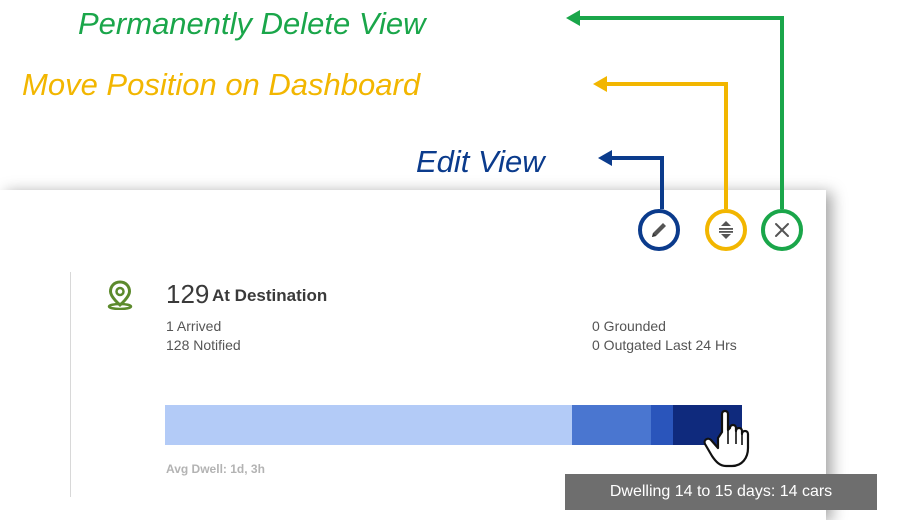 The height and width of the screenshot is (520, 900). What do you see at coordinates (215, 469) in the screenshot?
I see `avg-dwell: Avg Dwell: 1d, 3h` at bounding box center [215, 469].